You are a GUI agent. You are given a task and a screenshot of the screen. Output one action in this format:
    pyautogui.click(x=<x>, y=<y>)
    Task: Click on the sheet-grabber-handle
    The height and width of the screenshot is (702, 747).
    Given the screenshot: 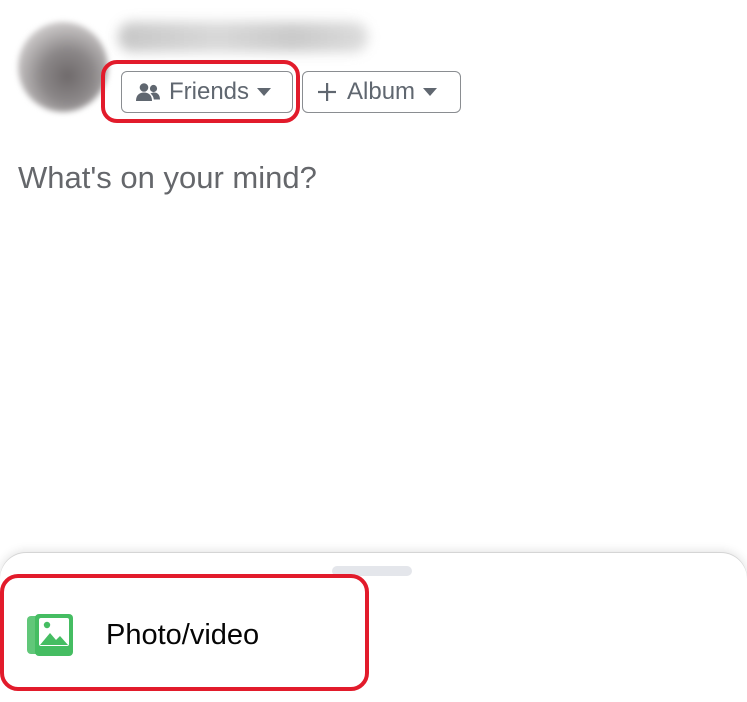 What is the action you would take?
    pyautogui.click(x=372, y=571)
    